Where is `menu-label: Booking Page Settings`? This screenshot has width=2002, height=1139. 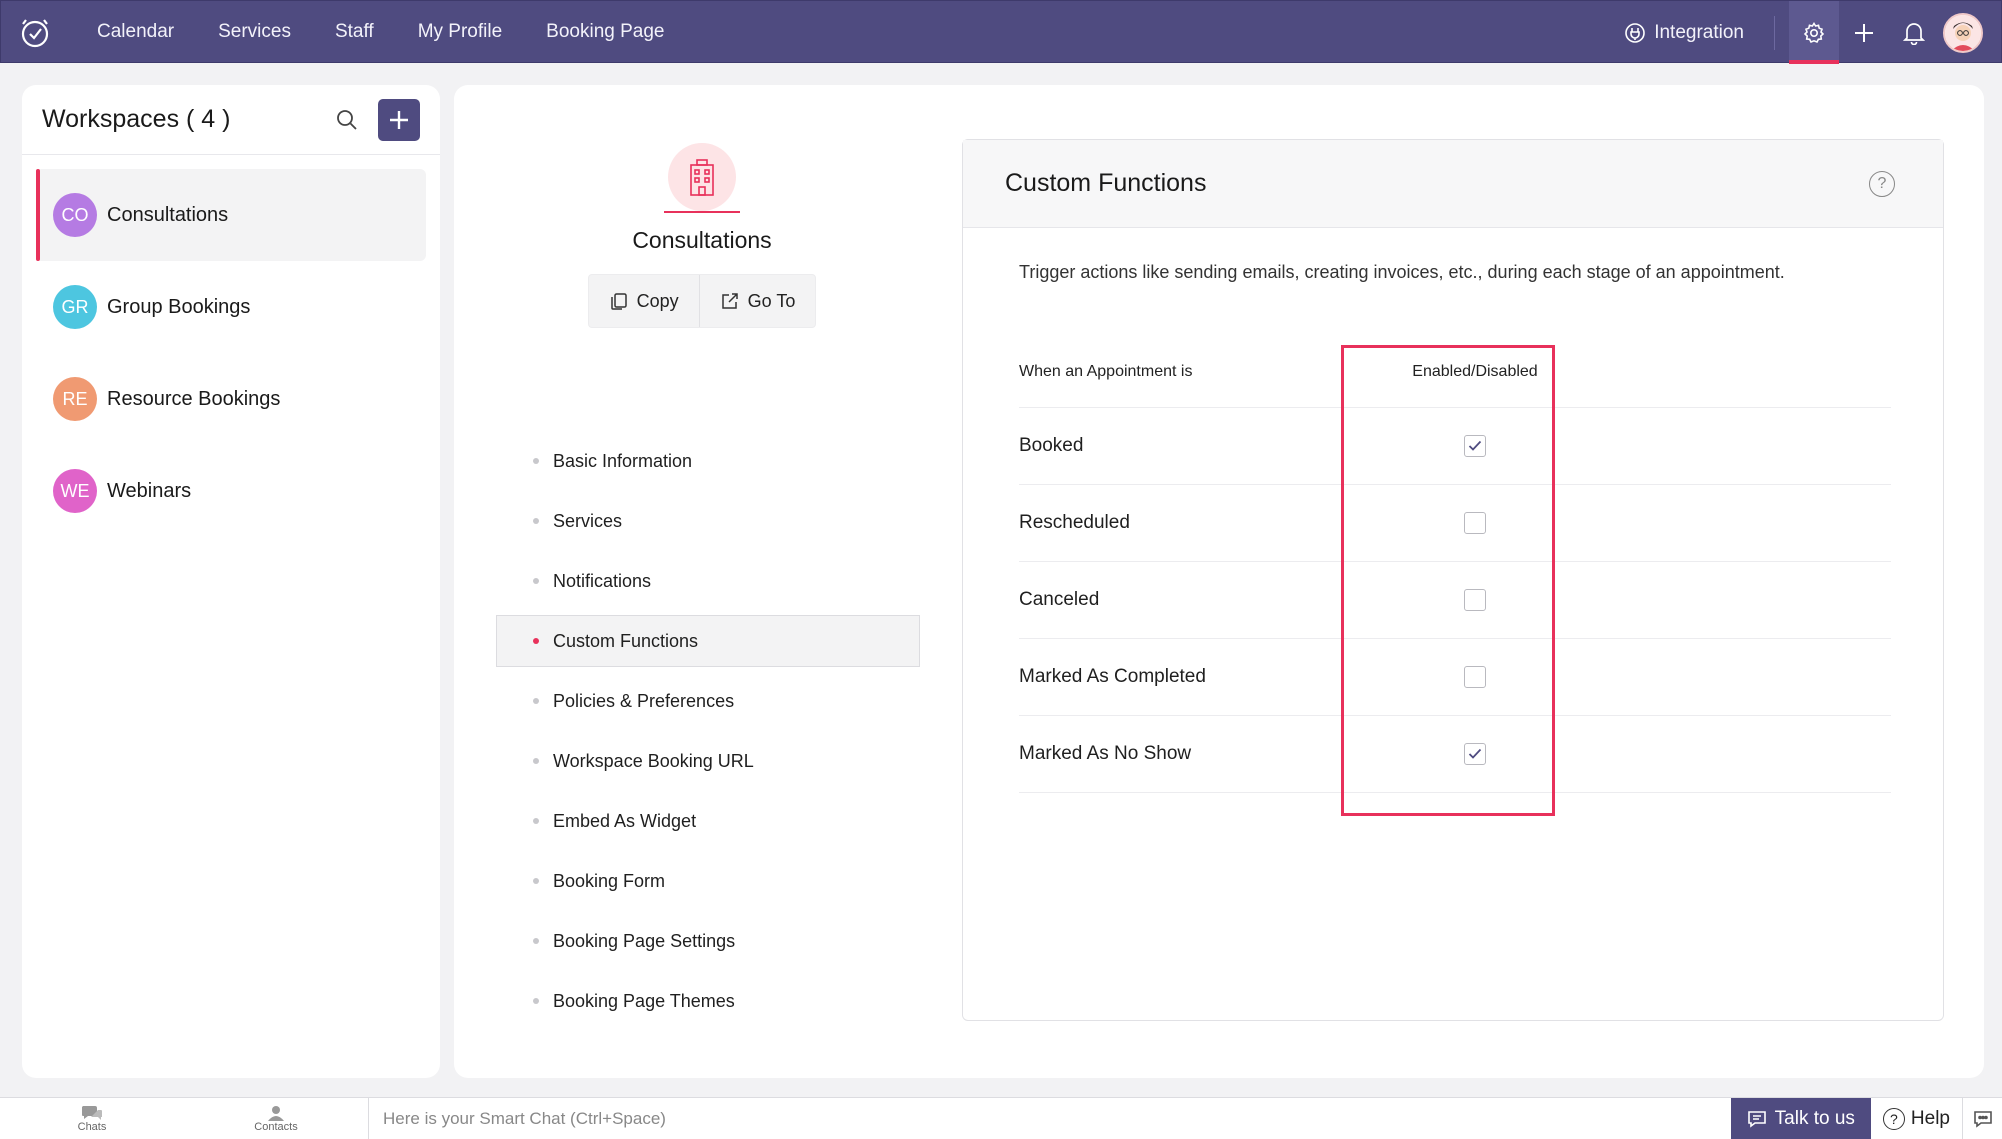 menu-label: Booking Page Settings is located at coordinates (644, 940).